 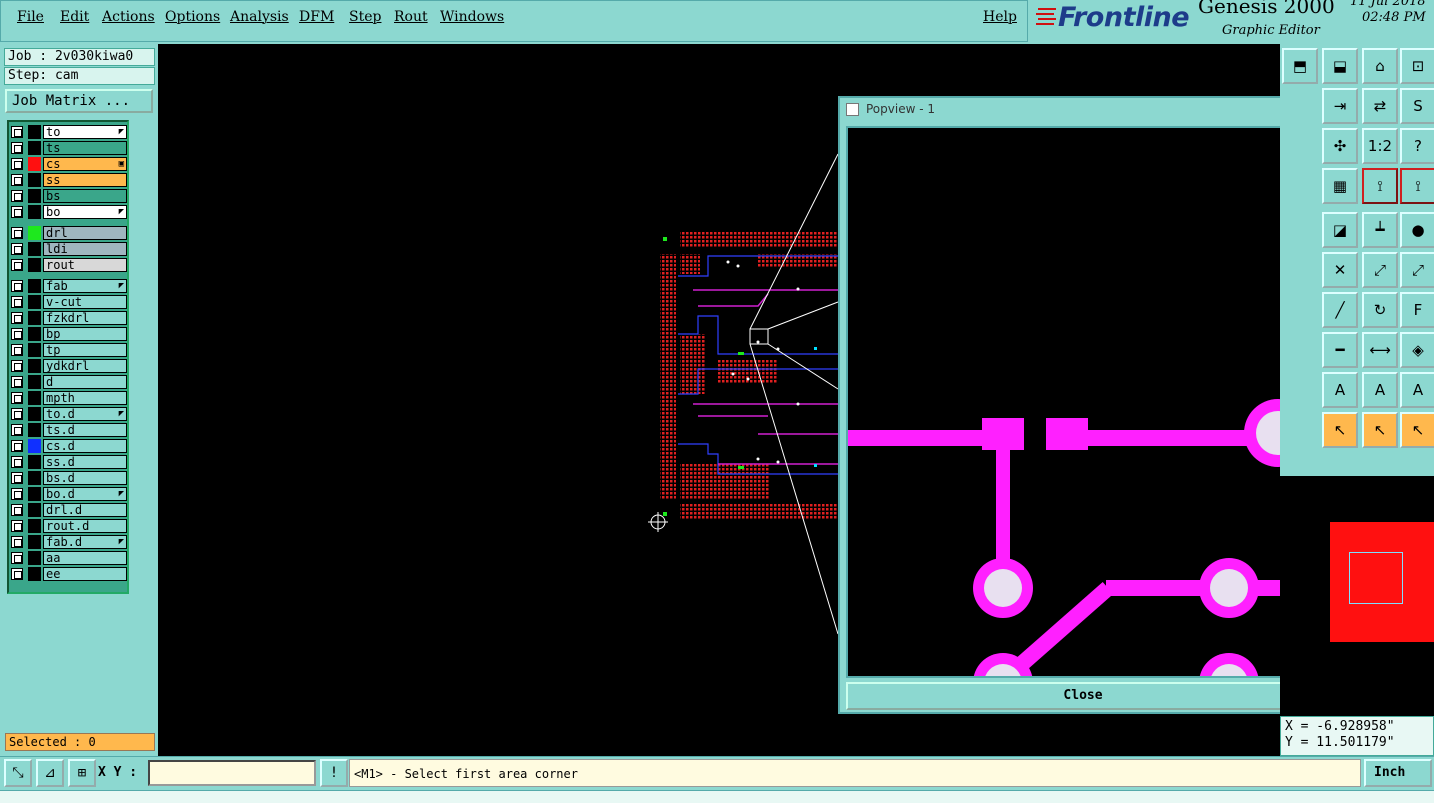 I want to click on layer-row-aa: aa, so click(x=69, y=558).